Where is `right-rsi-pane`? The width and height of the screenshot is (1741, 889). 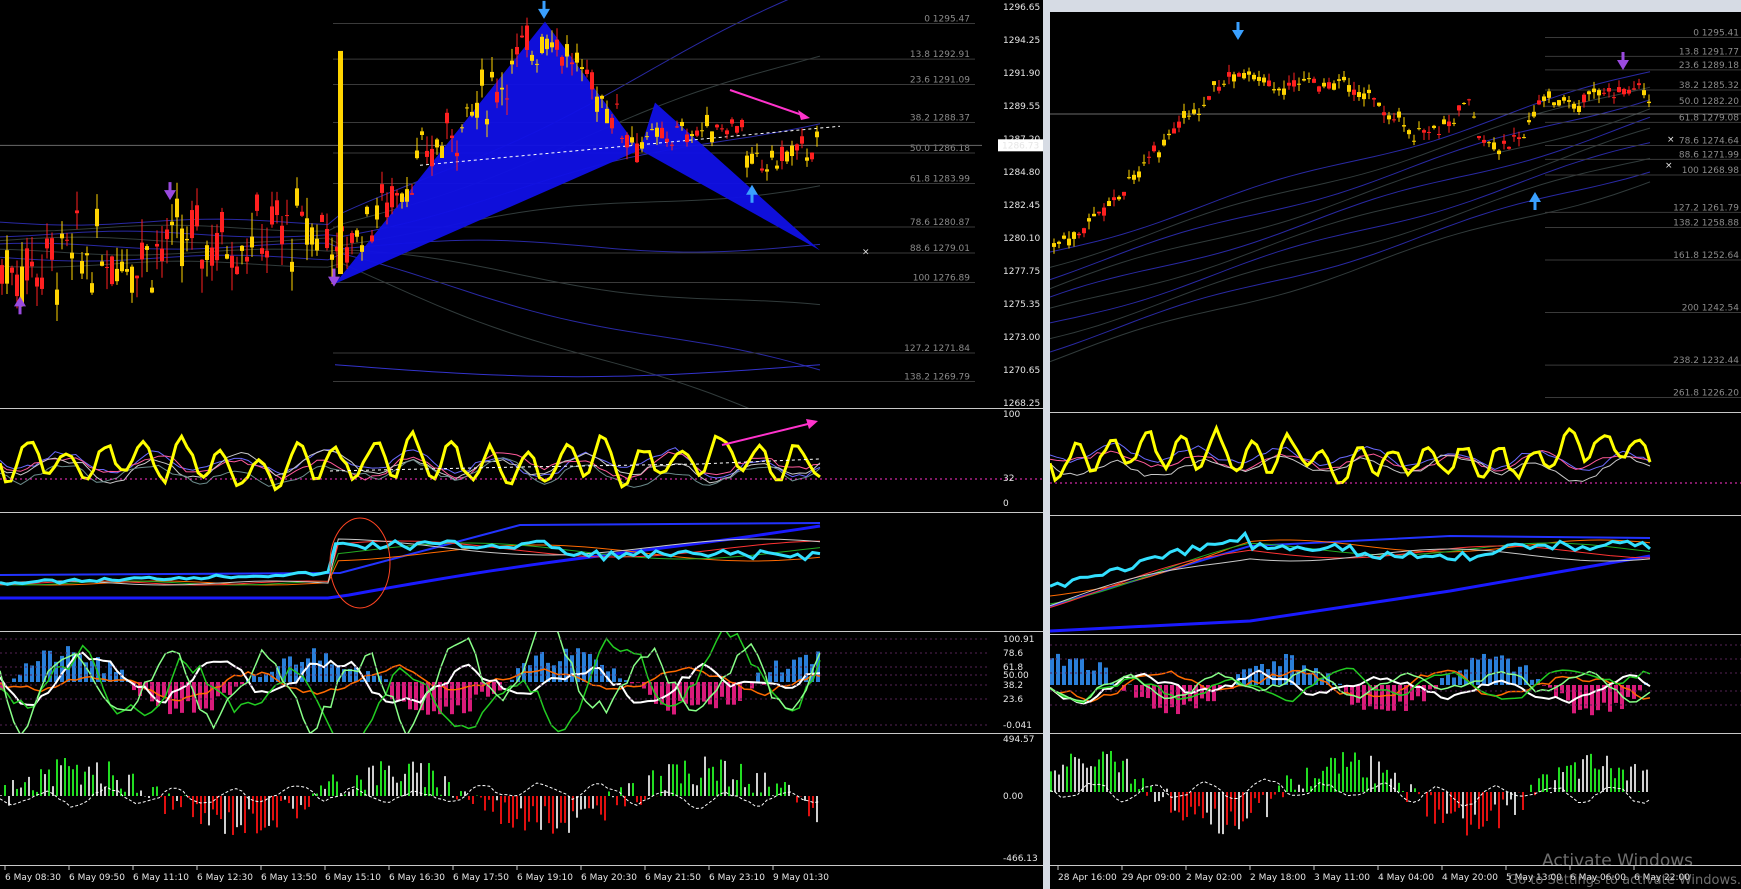
right-rsi-pane is located at coordinates (1395, 464).